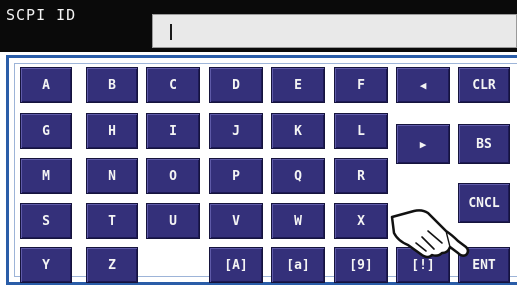 The height and width of the screenshot is (288, 517). Describe the element at coordinates (236, 221) in the screenshot. I see `key-v: V` at that location.